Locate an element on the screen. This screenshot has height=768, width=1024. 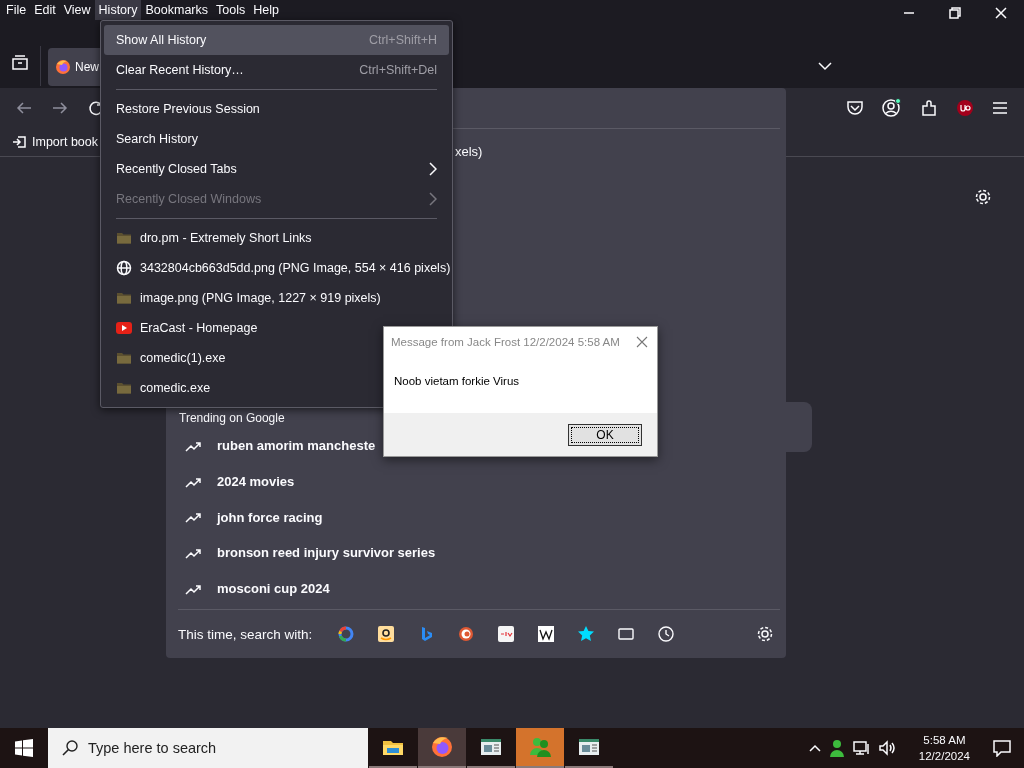
section-heading: Trending on Google is located at coordinates (232, 419).